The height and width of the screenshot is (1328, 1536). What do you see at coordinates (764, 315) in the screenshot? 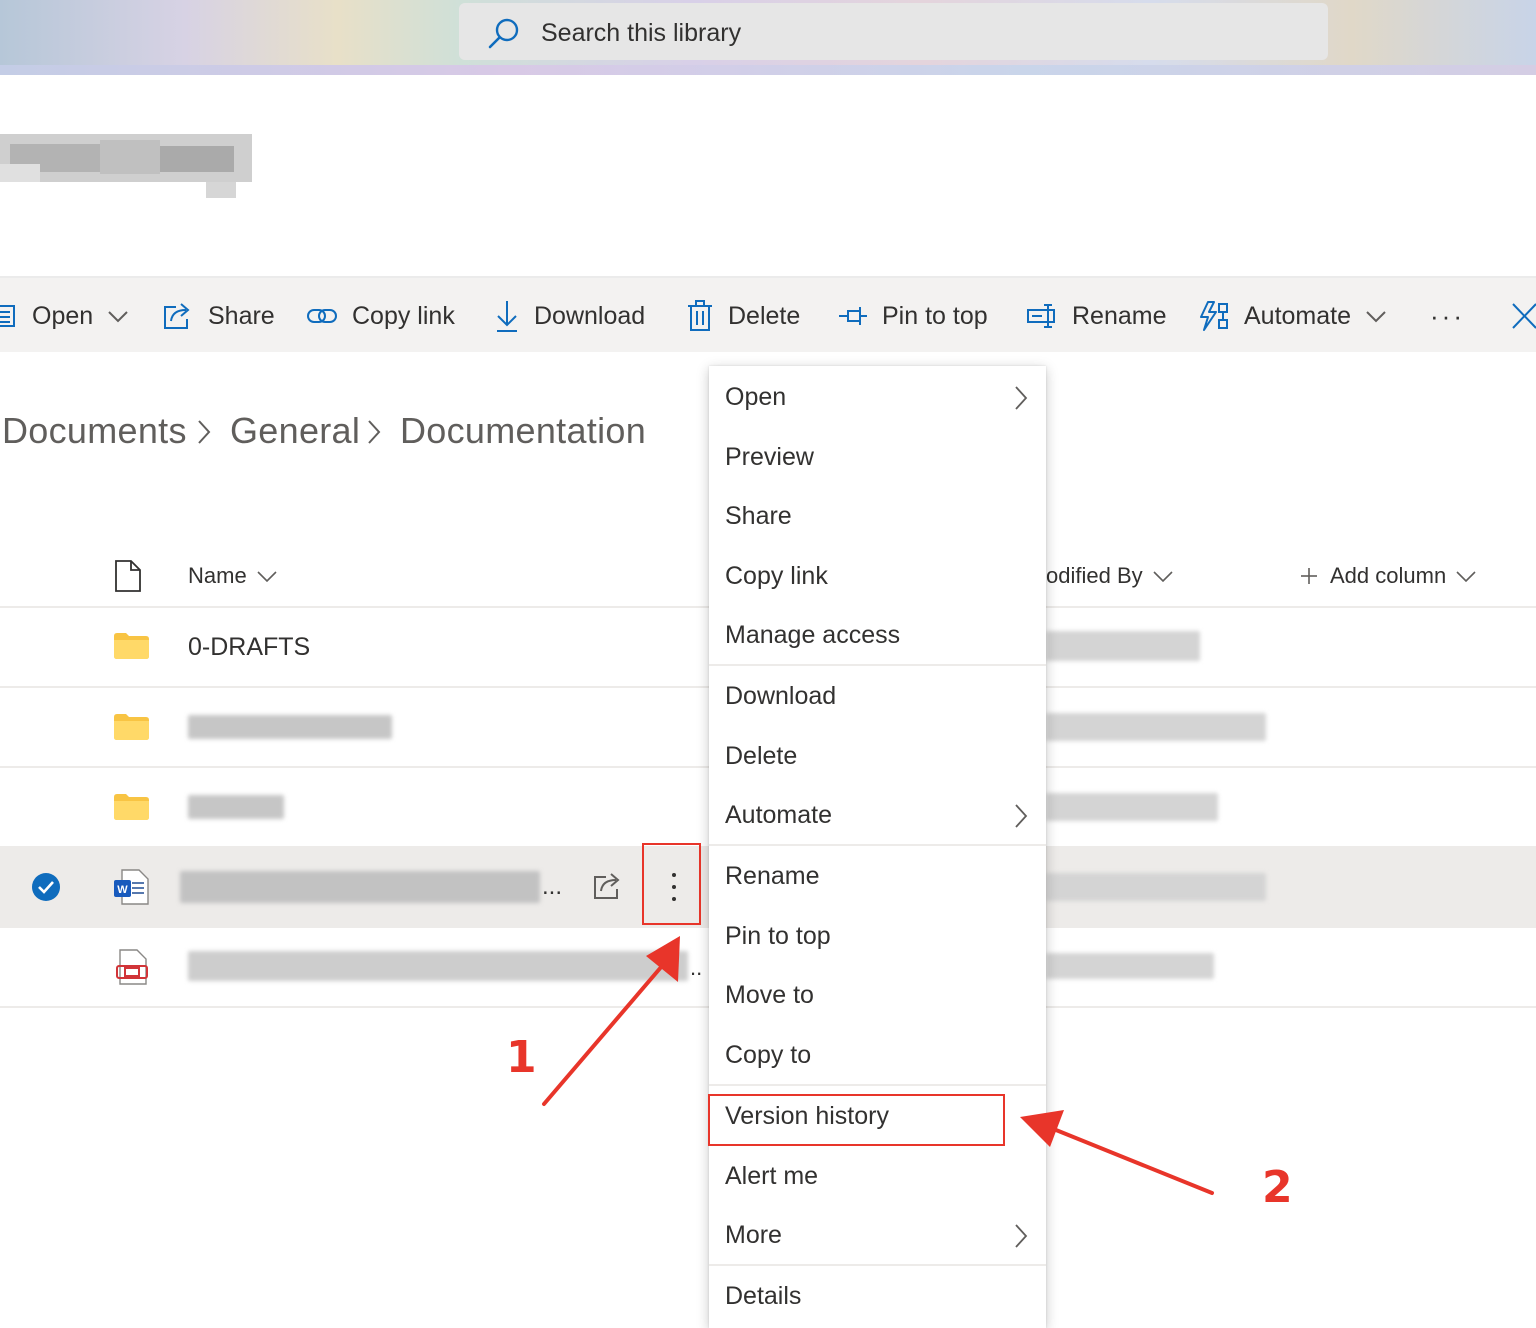
I see `delete-label: Delete` at bounding box center [764, 315].